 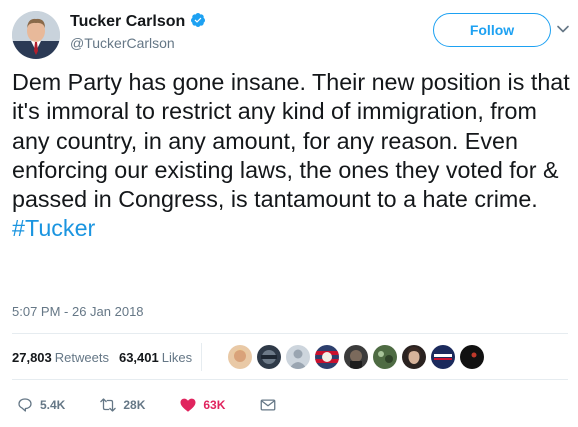 What do you see at coordinates (202, 405) in the screenshot?
I see `like-button: 63K` at bounding box center [202, 405].